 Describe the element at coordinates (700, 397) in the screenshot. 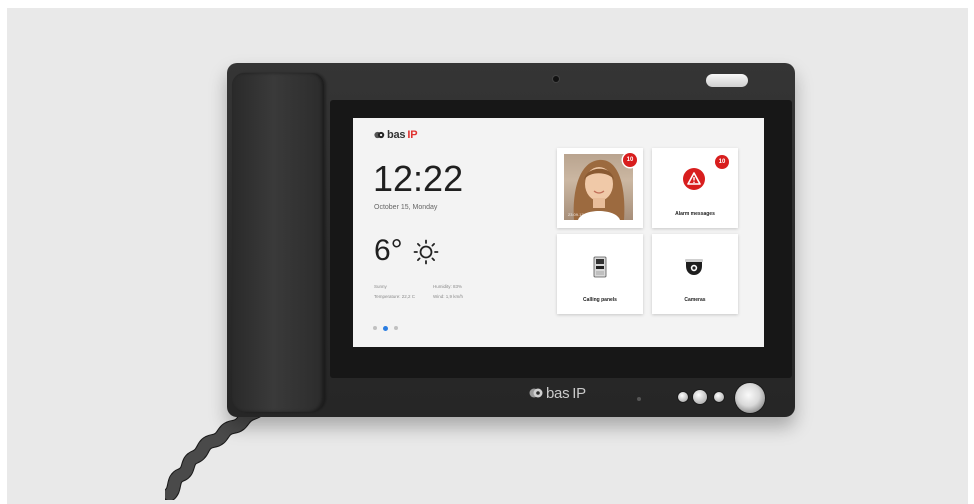

I see `unlock-button` at that location.